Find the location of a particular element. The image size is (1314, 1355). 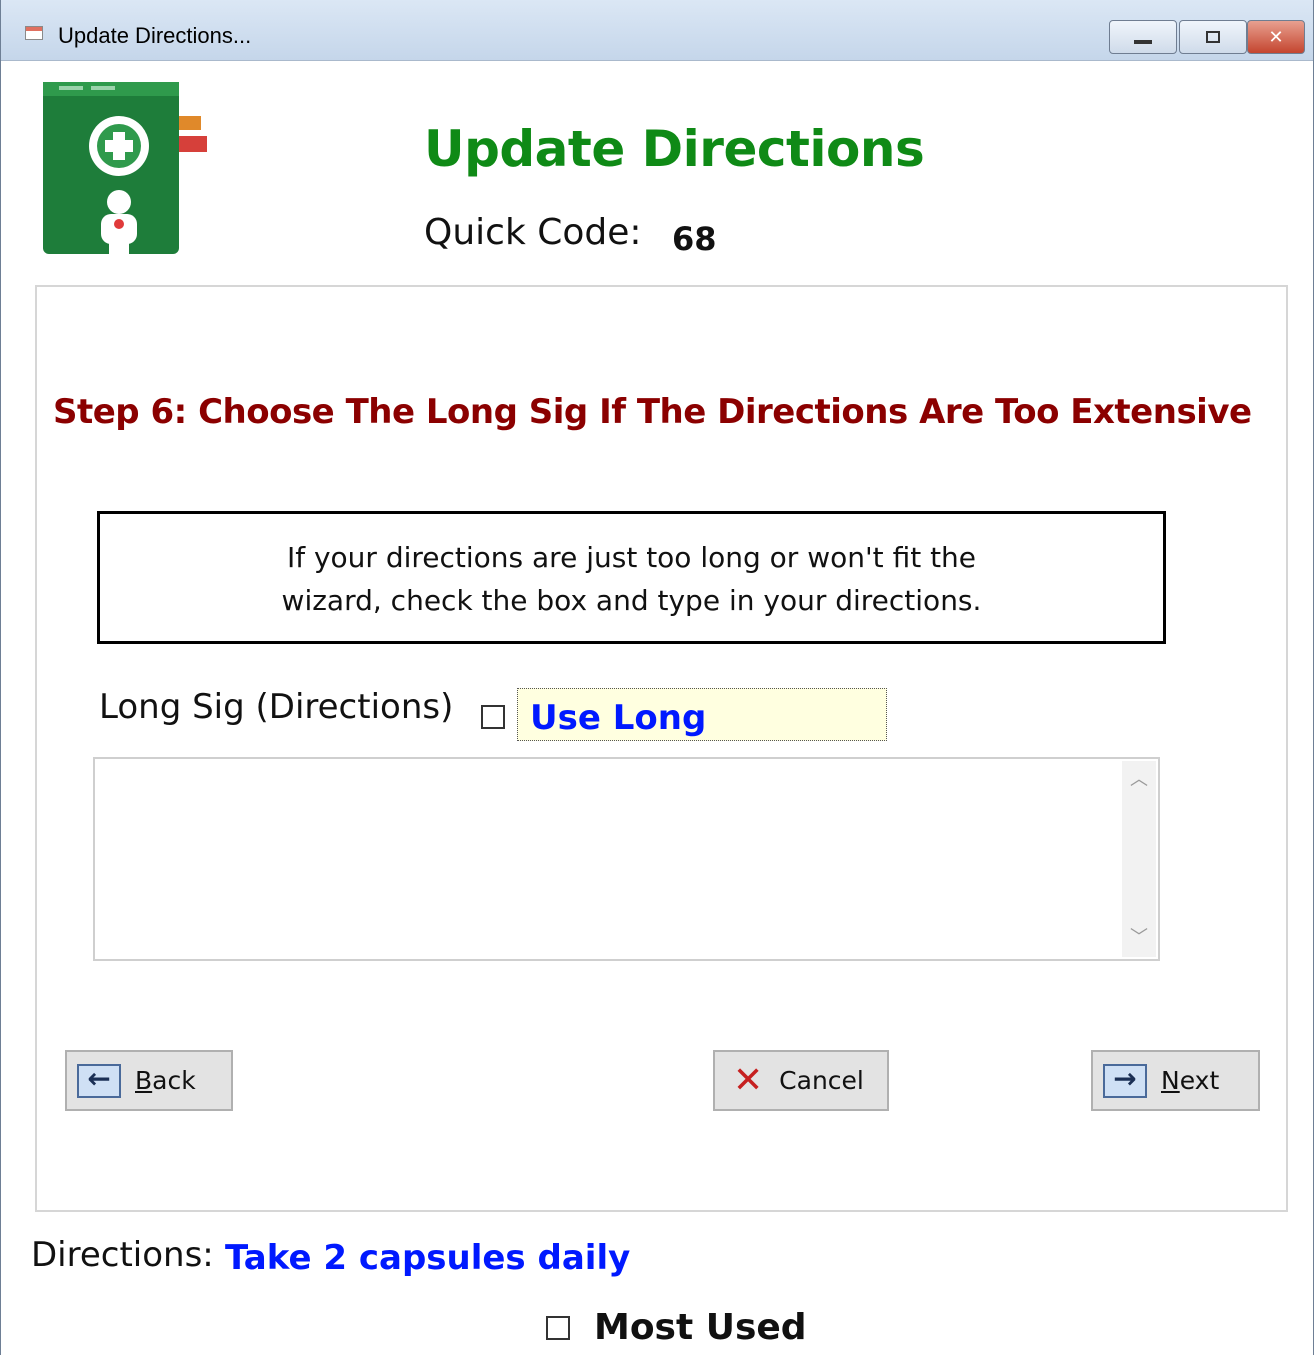

maximize-icon is located at coordinates (1213, 37).